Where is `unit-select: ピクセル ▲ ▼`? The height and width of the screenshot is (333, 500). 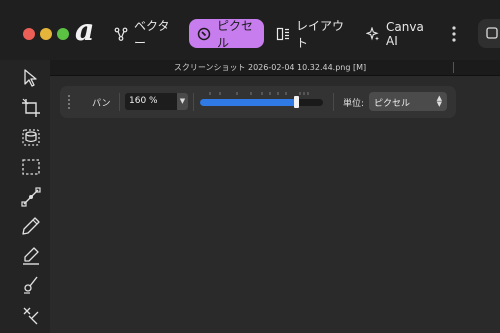
unit-select: ピクセル ▲ ▼ is located at coordinates (408, 101).